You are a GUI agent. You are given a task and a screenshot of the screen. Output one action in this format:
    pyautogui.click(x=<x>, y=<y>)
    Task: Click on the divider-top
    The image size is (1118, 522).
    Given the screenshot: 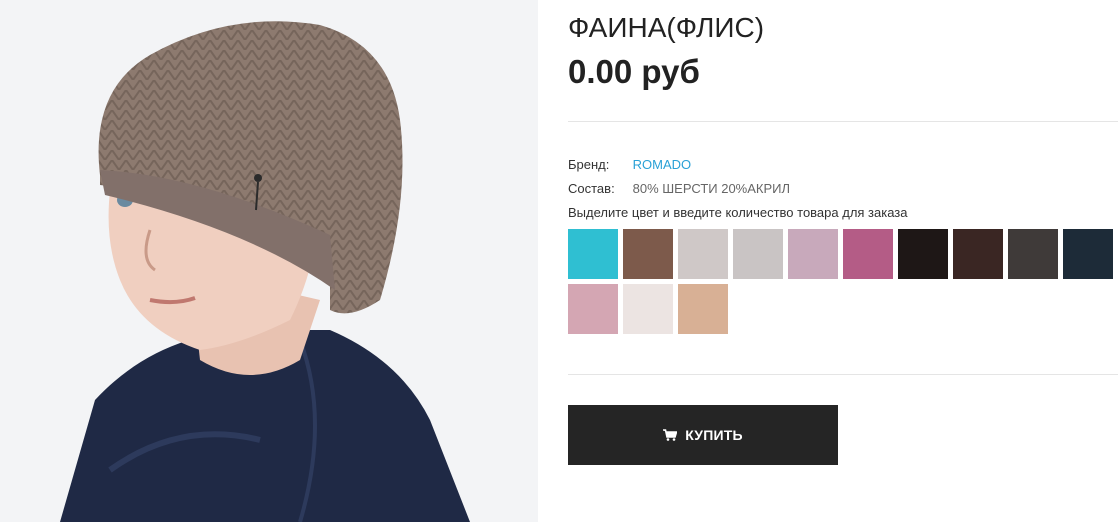 What is the action you would take?
    pyautogui.click(x=843, y=121)
    